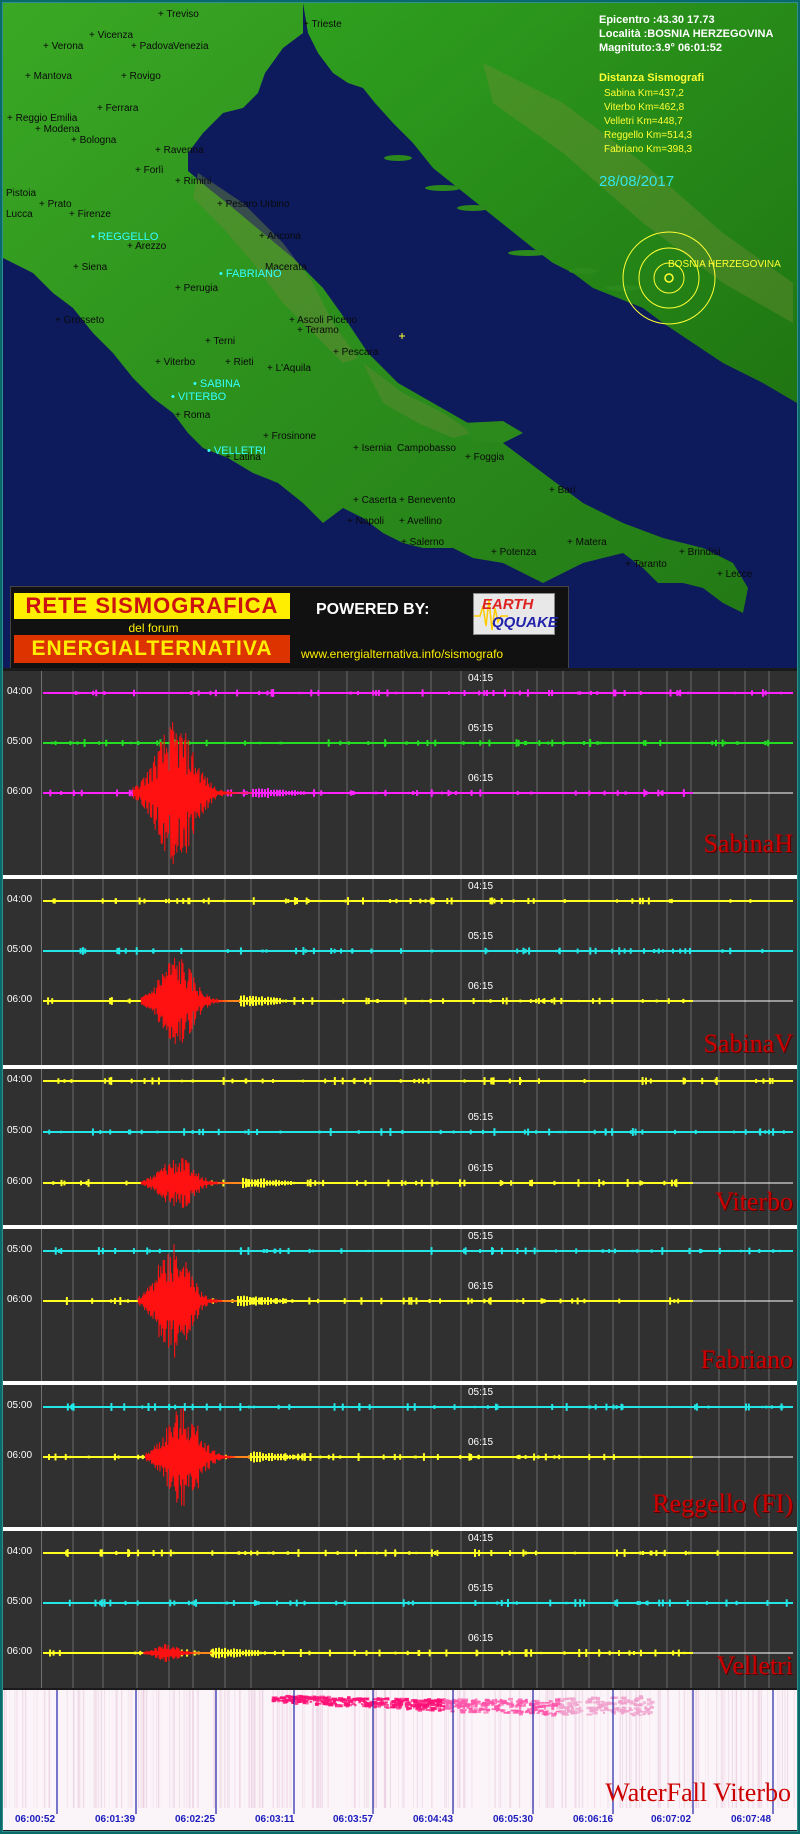  What do you see at coordinates (700, 552) in the screenshot?
I see `city-brindisi: + Brindisi` at bounding box center [700, 552].